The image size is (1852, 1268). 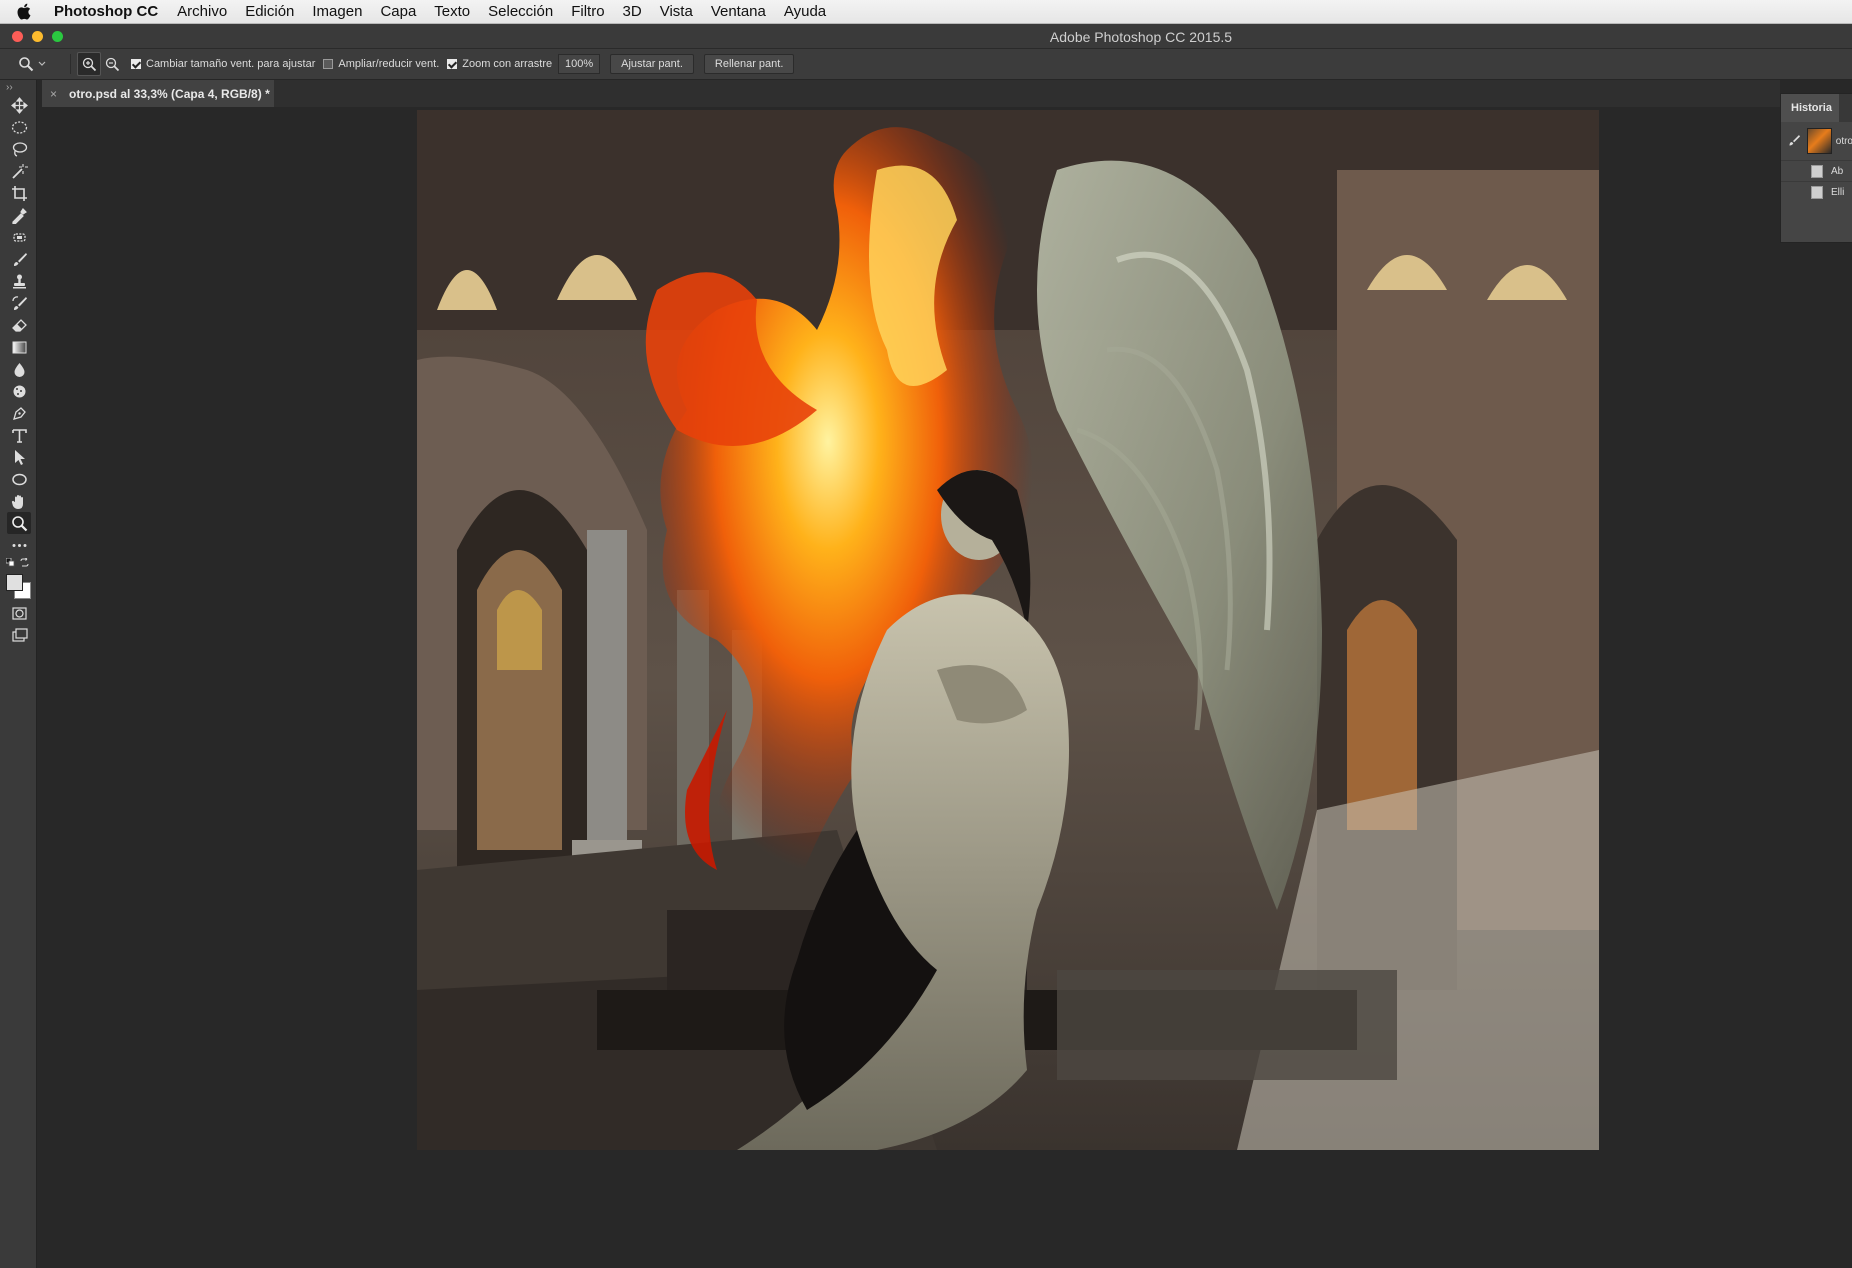 What do you see at coordinates (1141, 37) in the screenshot?
I see `window-title: Adobe Photoshop CC 2015.5` at bounding box center [1141, 37].